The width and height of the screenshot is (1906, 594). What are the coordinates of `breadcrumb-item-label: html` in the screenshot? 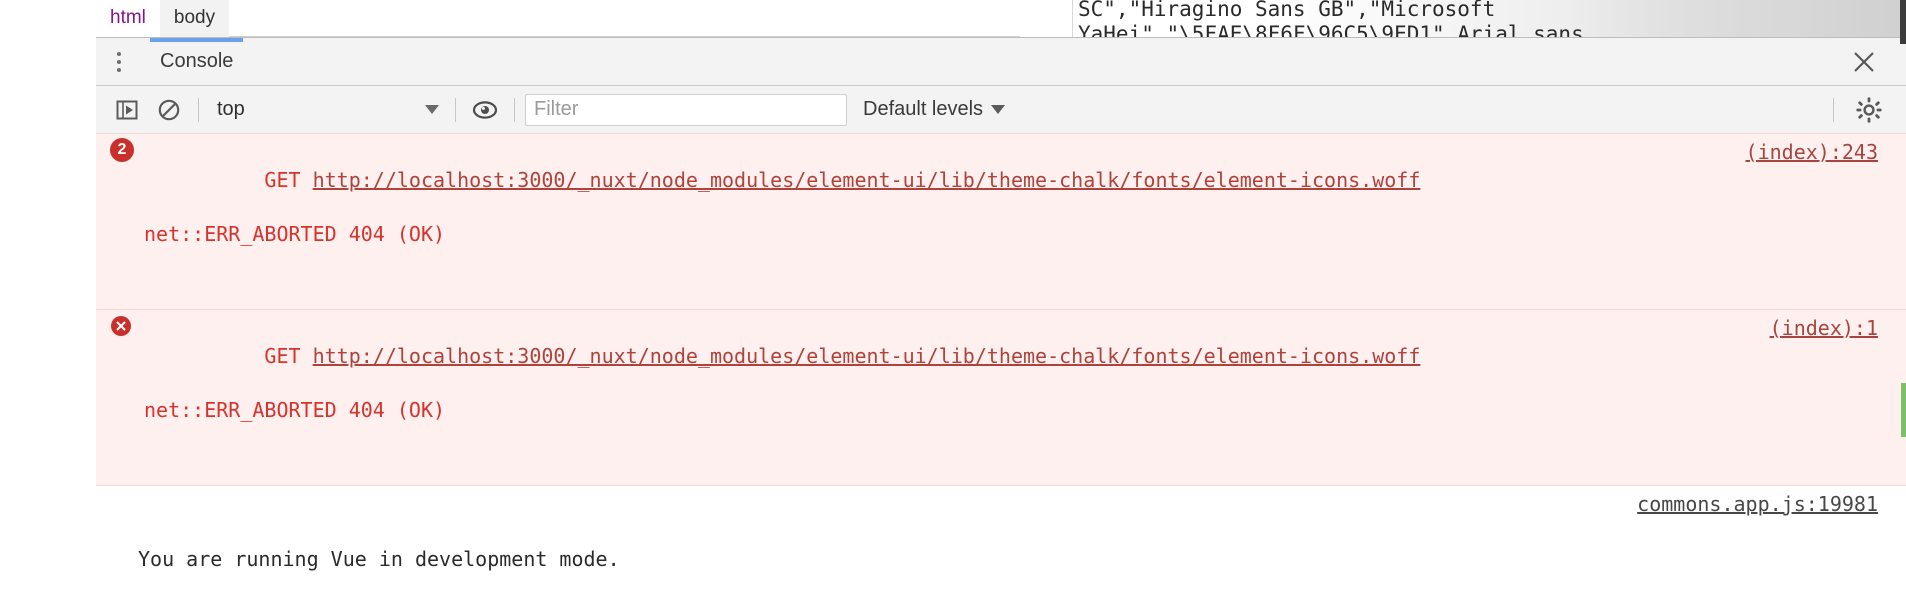 It's located at (128, 17).